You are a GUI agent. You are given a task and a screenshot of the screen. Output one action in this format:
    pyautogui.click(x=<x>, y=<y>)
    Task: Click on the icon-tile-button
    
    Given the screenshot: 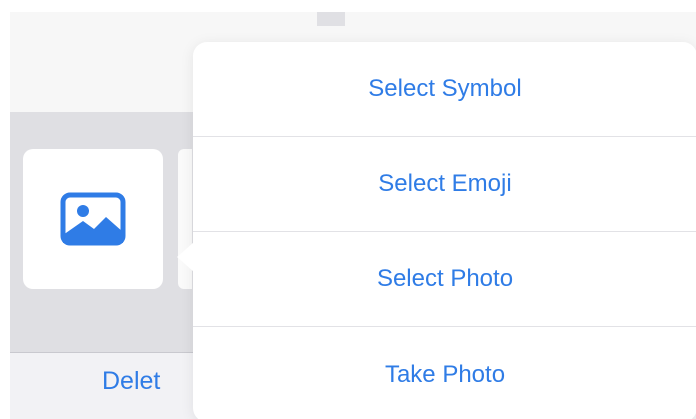 What is the action you would take?
    pyautogui.click(x=93, y=219)
    